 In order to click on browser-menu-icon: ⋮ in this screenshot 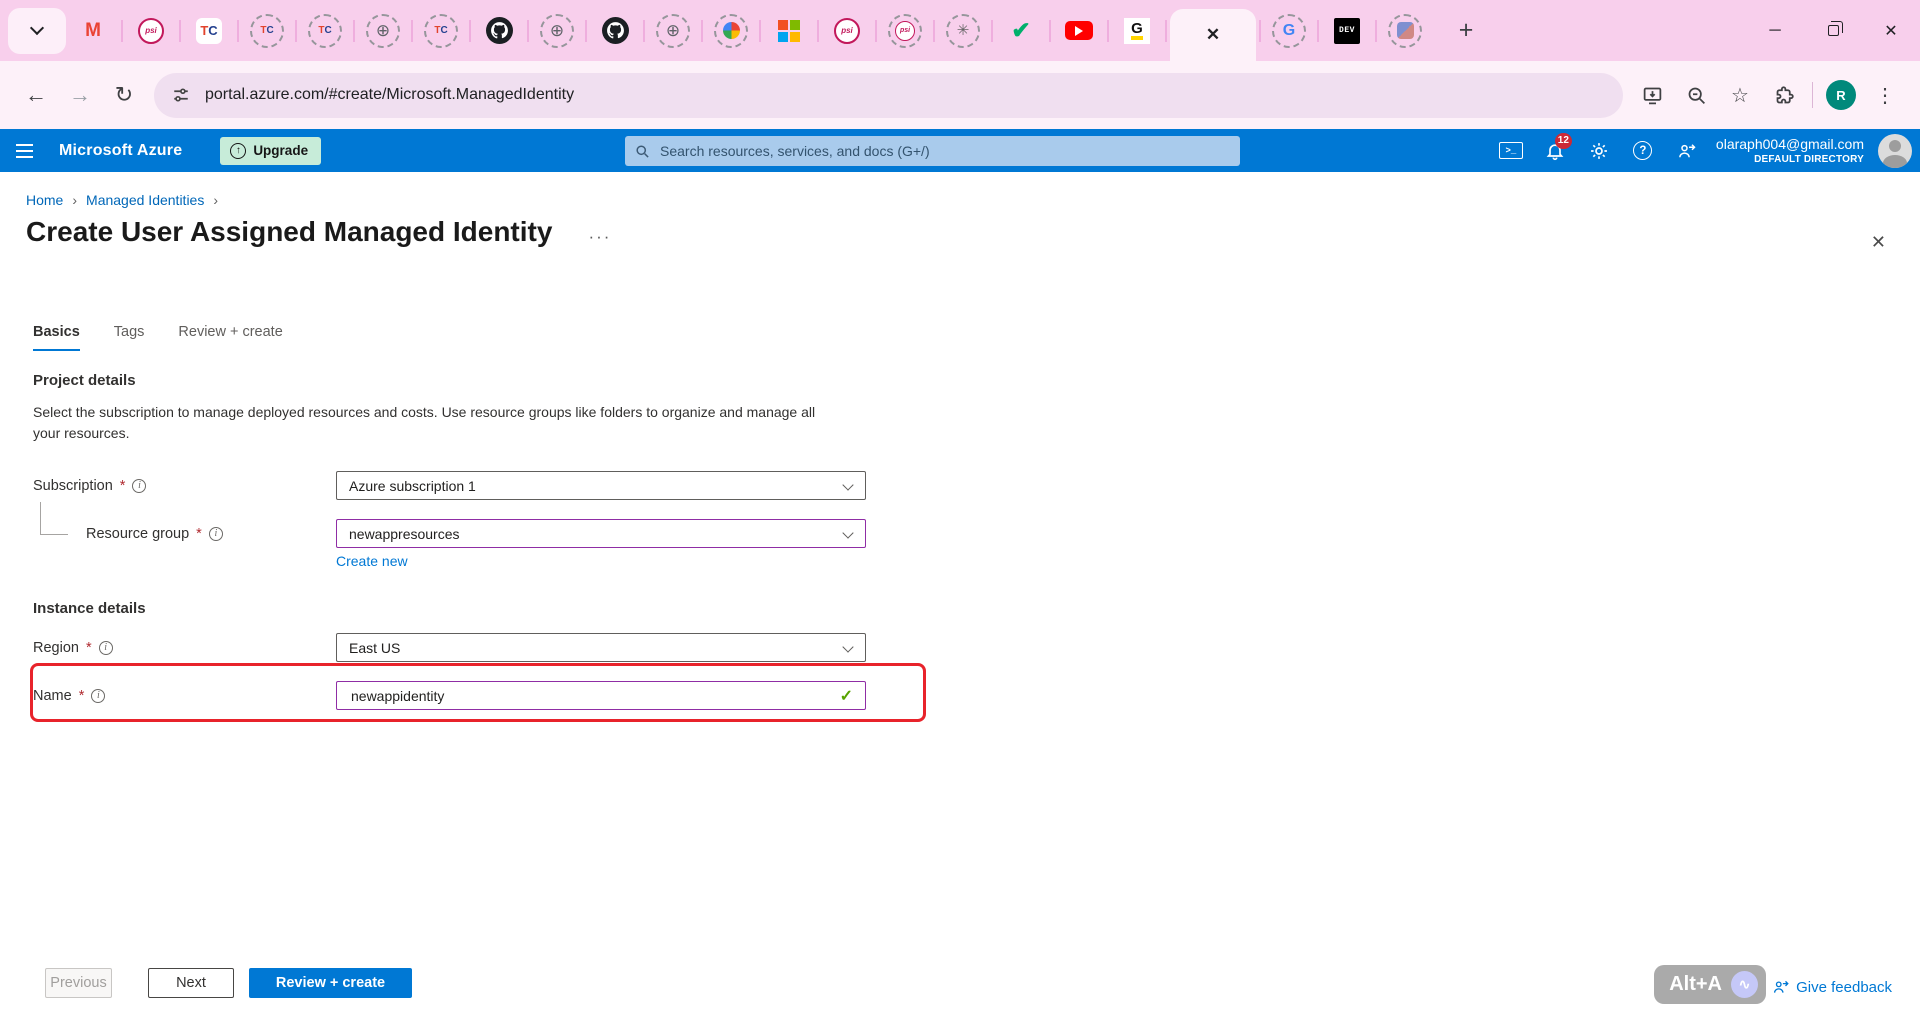, I will do `click(1885, 95)`.